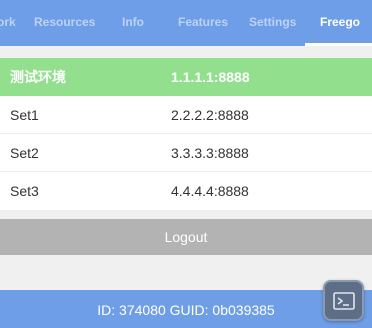  I want to click on tab-settings: Settings, so click(272, 23).